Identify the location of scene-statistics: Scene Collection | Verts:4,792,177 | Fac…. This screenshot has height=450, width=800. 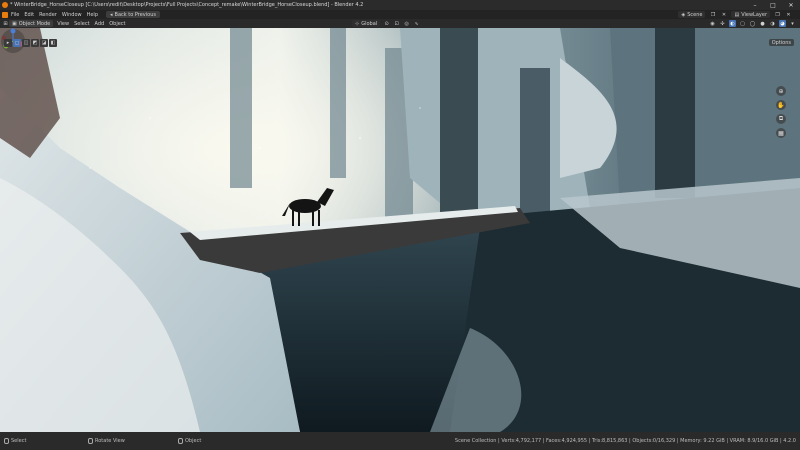
(625, 441).